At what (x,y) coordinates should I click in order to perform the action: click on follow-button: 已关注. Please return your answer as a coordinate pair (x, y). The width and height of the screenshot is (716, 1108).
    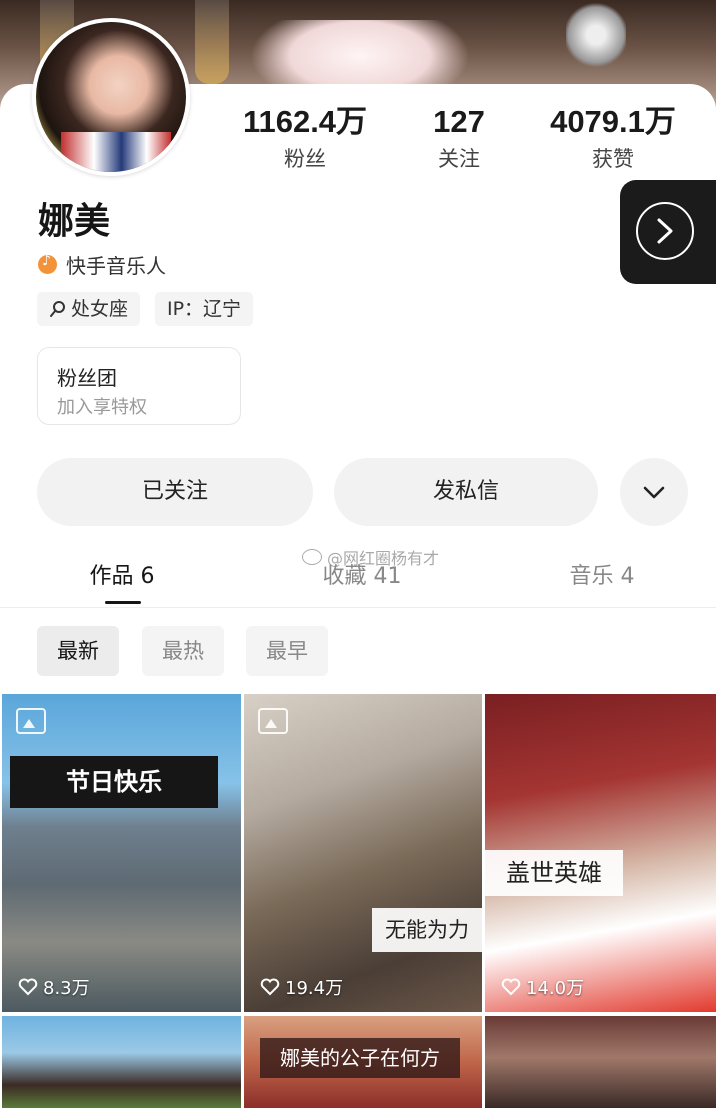
    Looking at the image, I should click on (175, 492).